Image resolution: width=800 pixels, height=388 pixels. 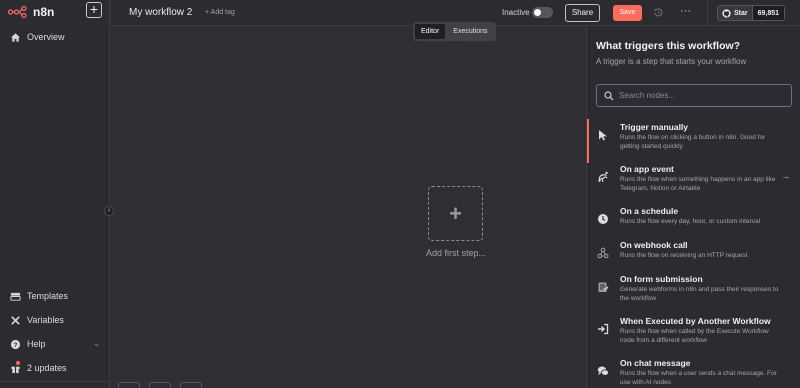 I want to click on arrow-right-icon: →, so click(x=785, y=176).